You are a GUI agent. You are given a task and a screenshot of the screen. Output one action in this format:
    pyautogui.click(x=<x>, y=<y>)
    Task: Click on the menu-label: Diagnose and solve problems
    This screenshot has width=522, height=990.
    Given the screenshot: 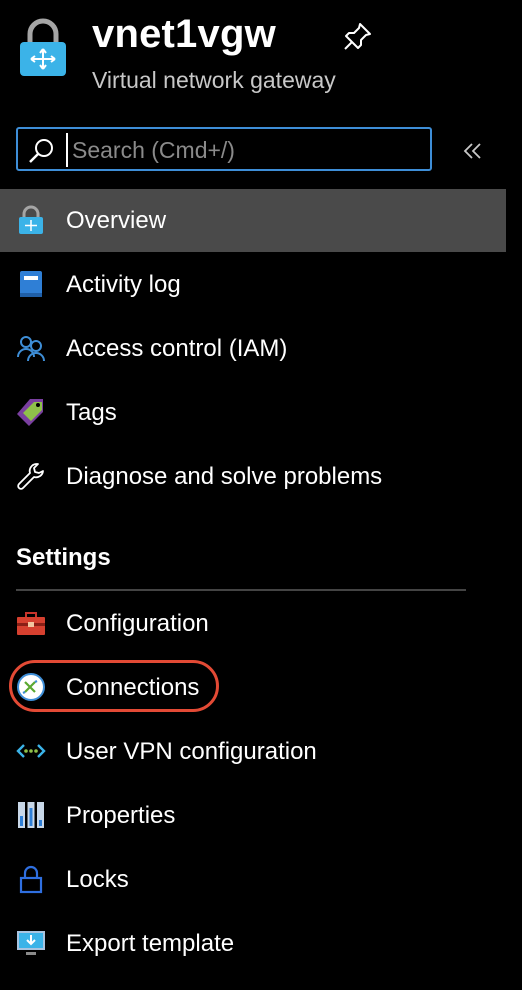 What is the action you would take?
    pyautogui.click(x=224, y=476)
    